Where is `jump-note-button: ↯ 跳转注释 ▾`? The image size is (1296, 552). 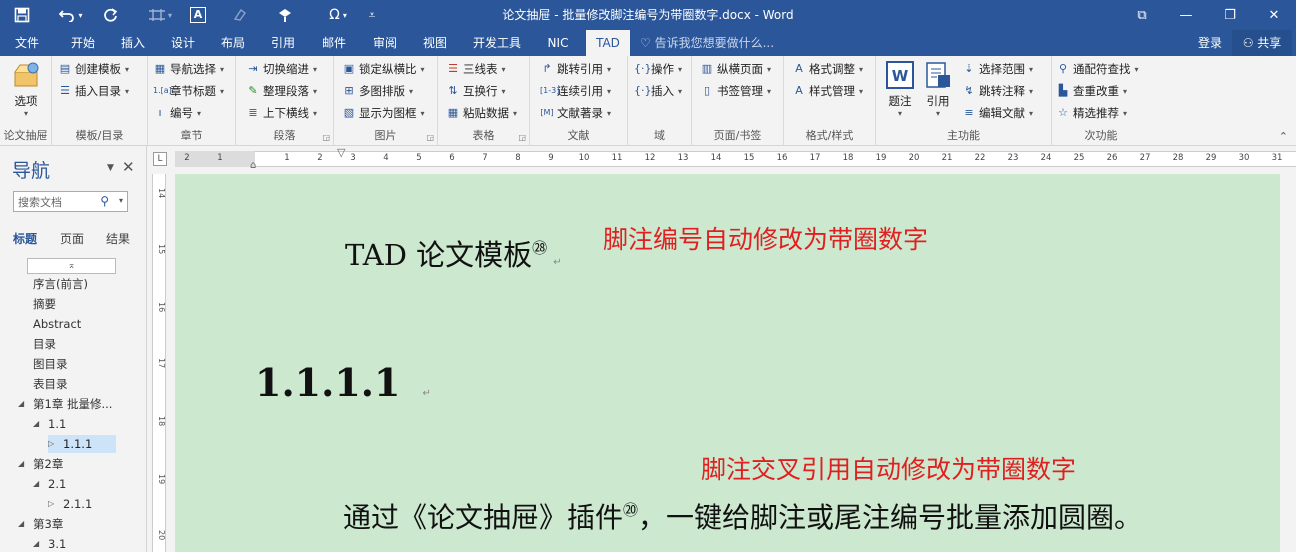
jump-note-button: ↯ 跳转注释 ▾ is located at coordinates (997, 91).